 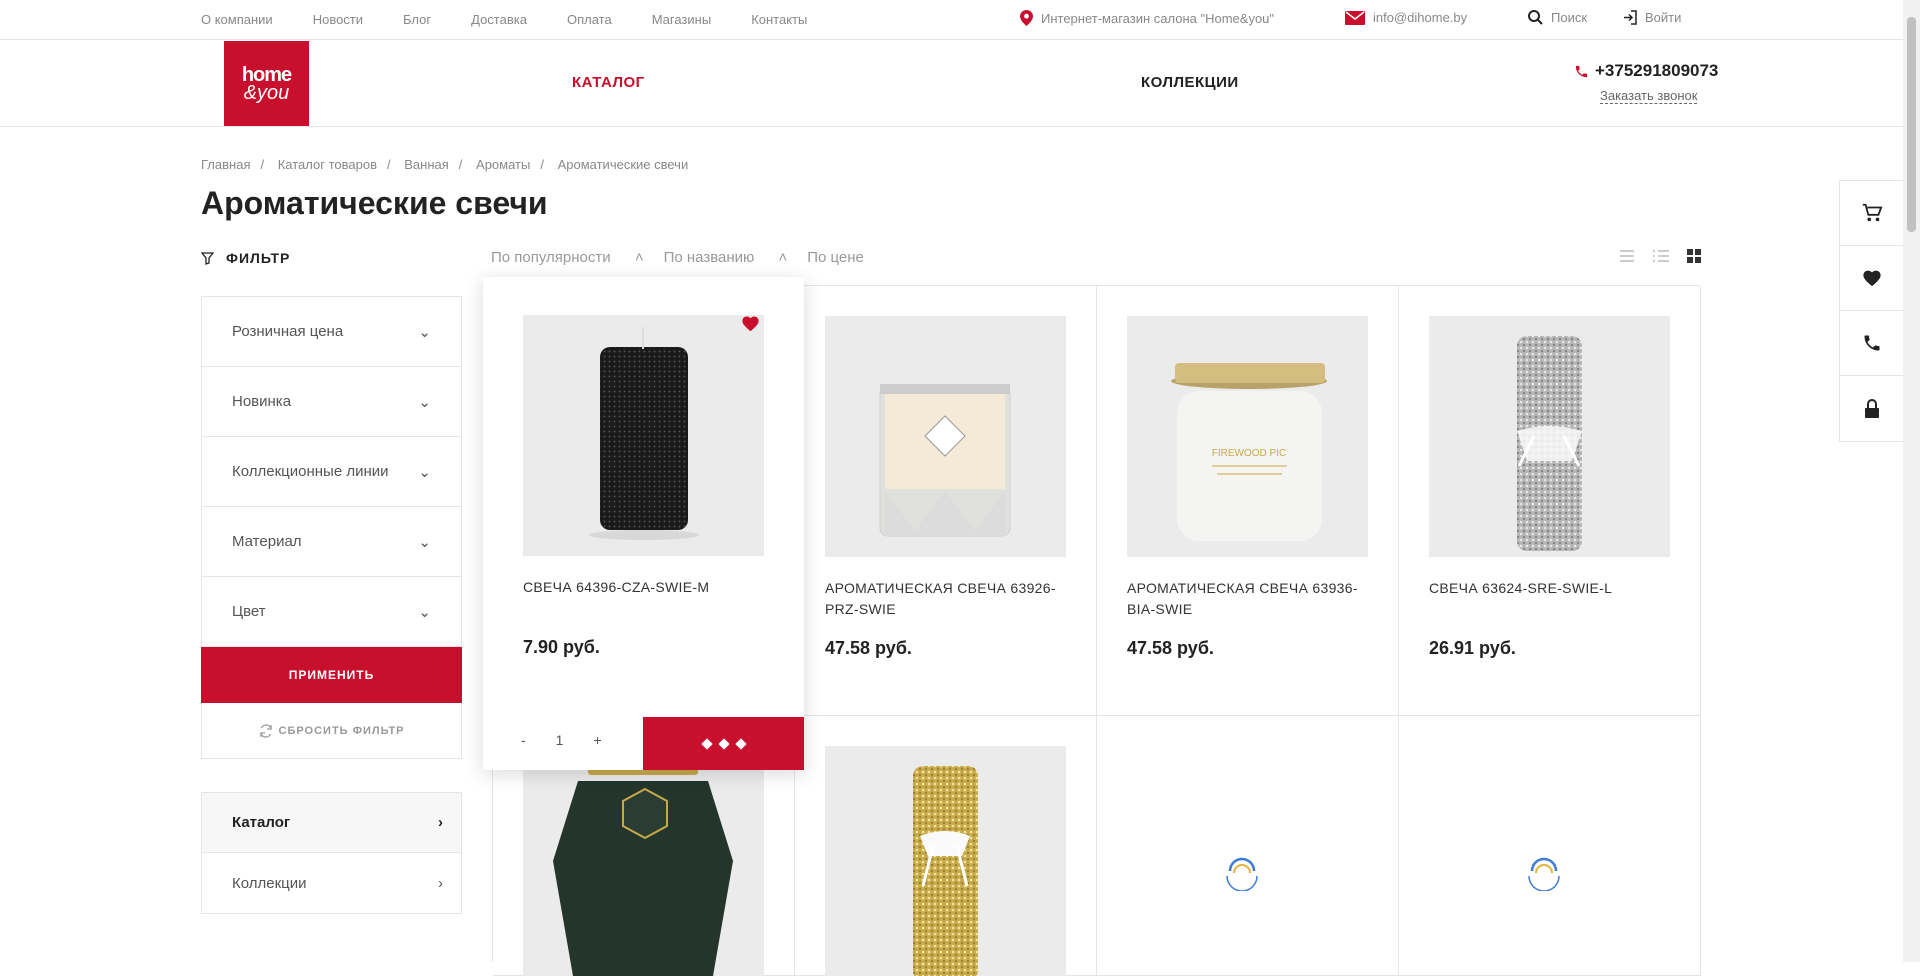 I want to click on search-link: Поиск, so click(x=1557, y=17).